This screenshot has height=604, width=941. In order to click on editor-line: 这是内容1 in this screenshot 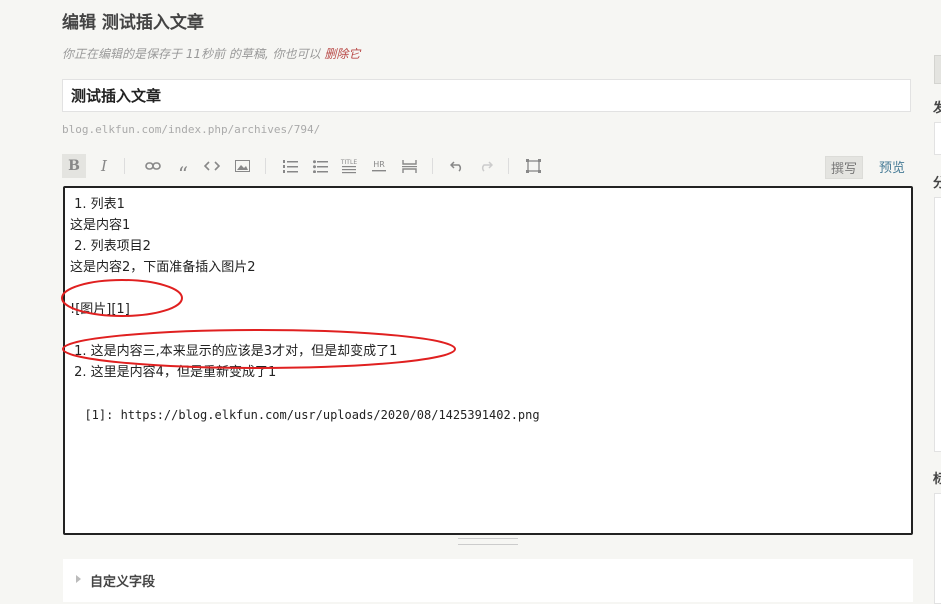, I will do `click(100, 225)`.